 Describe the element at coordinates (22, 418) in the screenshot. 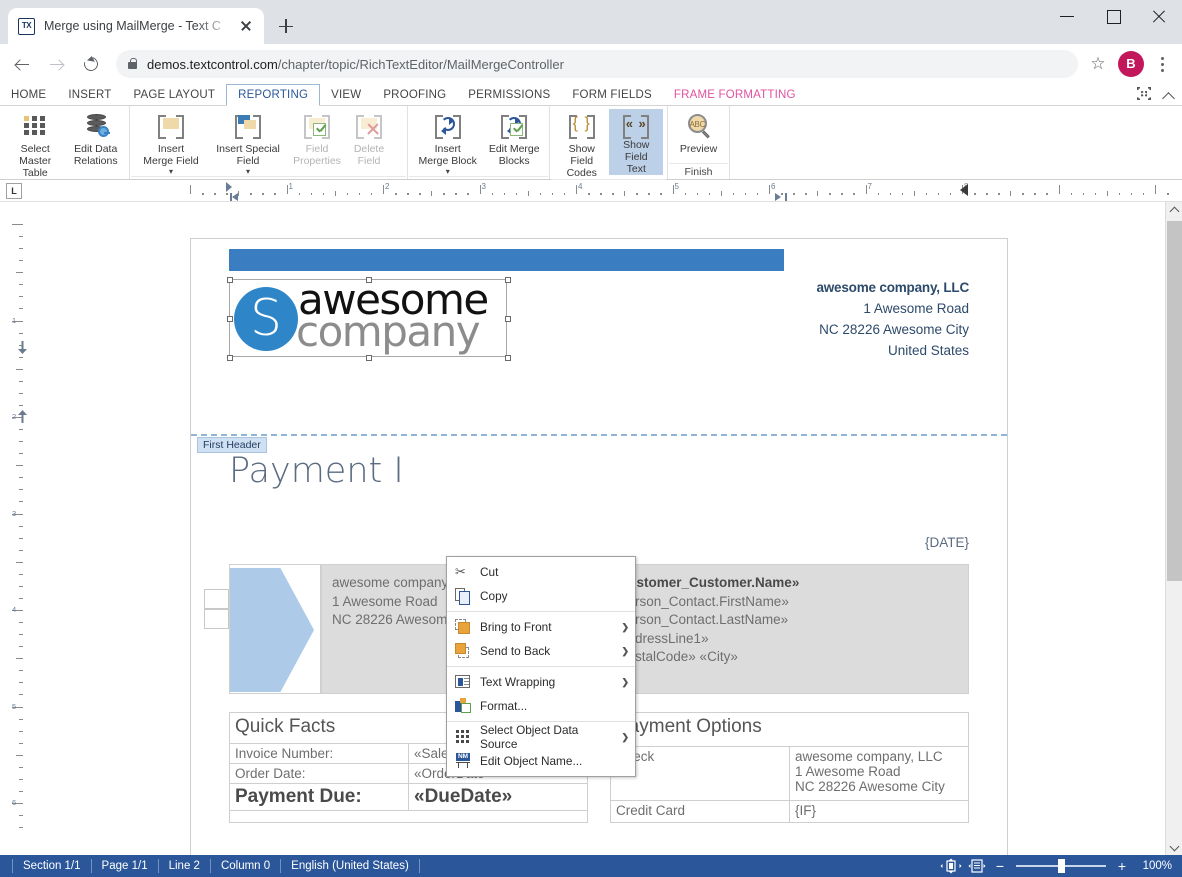

I see `bottom-margin-marker` at that location.